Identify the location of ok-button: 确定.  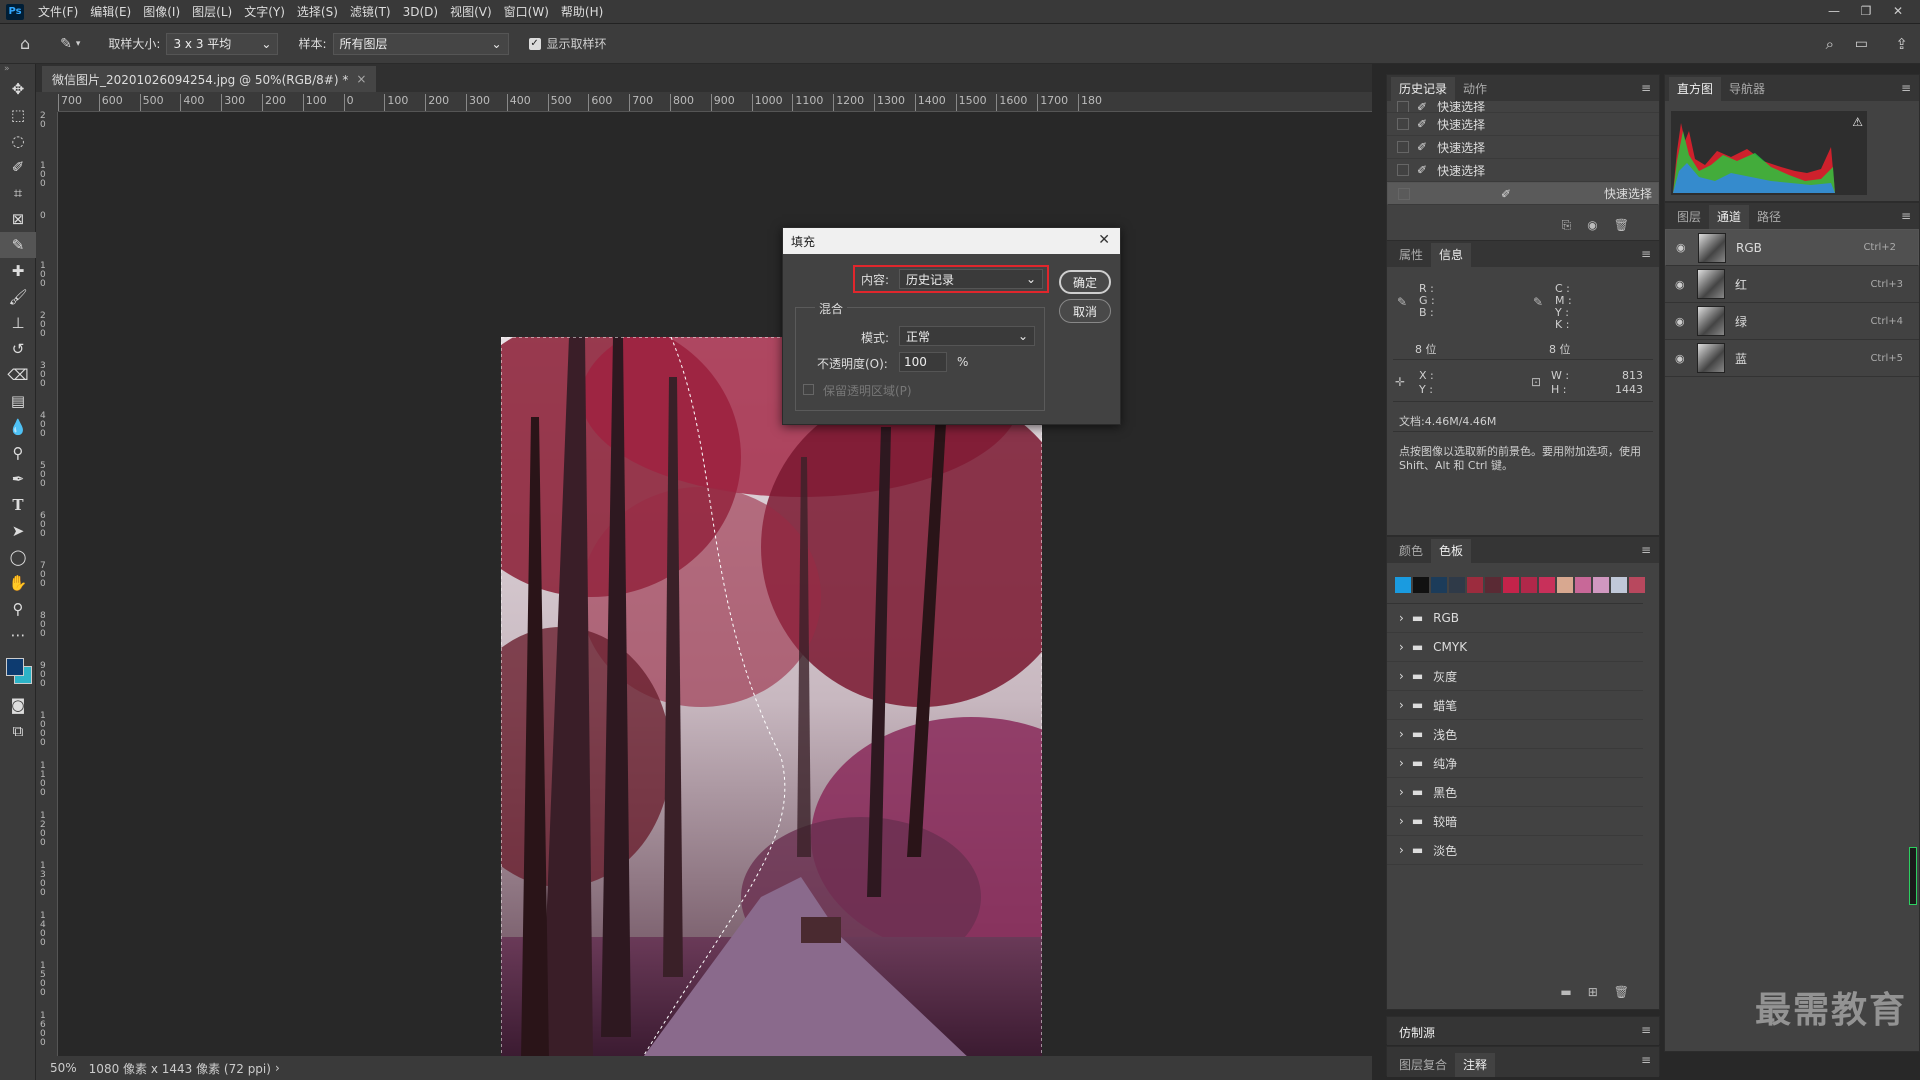
(1085, 282).